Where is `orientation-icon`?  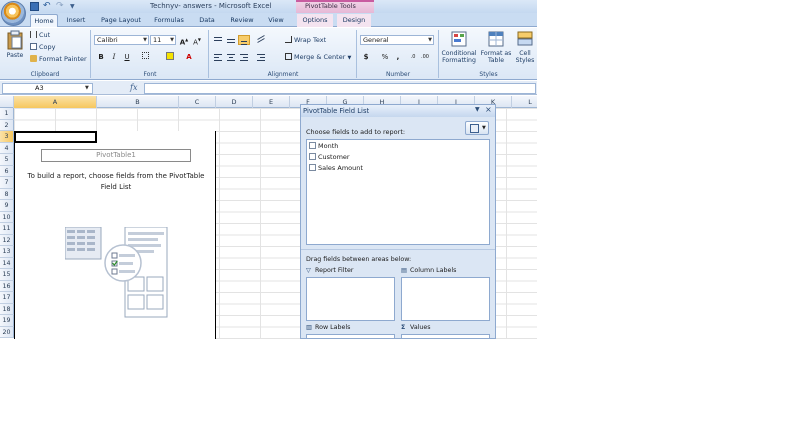
orientation-icon is located at coordinates (261, 40).